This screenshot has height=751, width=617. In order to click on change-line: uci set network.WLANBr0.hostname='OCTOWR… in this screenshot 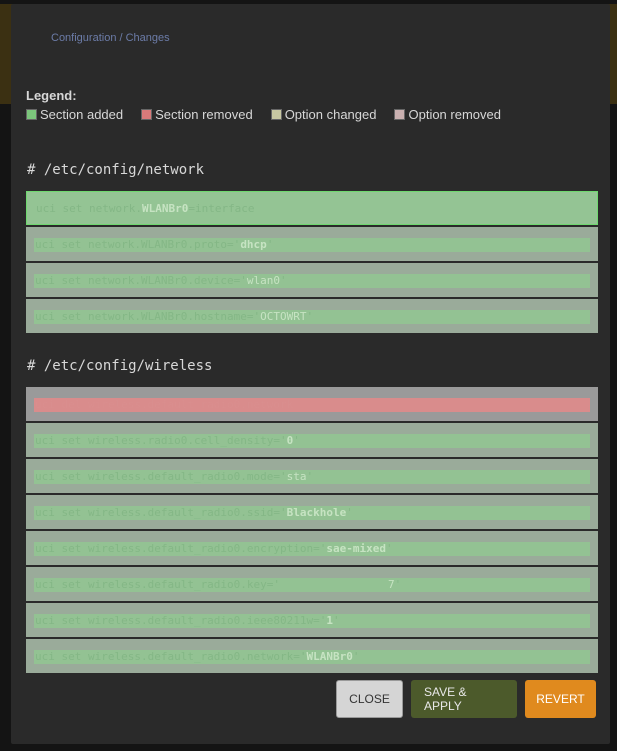, I will do `click(312, 315)`.